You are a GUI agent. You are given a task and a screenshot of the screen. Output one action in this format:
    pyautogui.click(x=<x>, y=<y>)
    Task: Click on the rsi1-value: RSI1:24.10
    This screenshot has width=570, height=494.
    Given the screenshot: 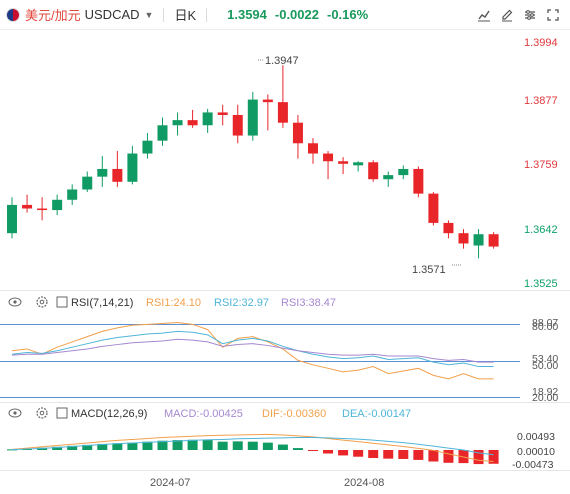 What is the action you would take?
    pyautogui.click(x=173, y=303)
    